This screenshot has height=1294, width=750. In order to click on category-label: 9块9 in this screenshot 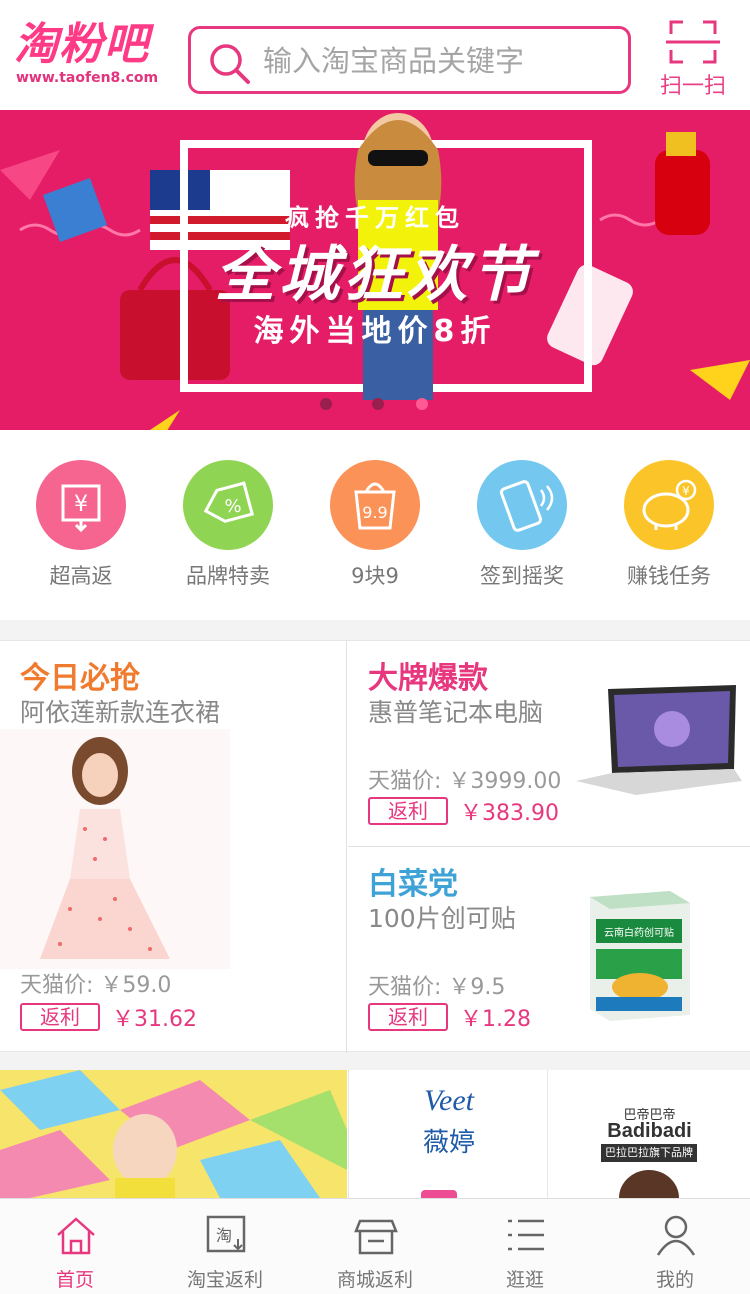, I will do `click(375, 576)`.